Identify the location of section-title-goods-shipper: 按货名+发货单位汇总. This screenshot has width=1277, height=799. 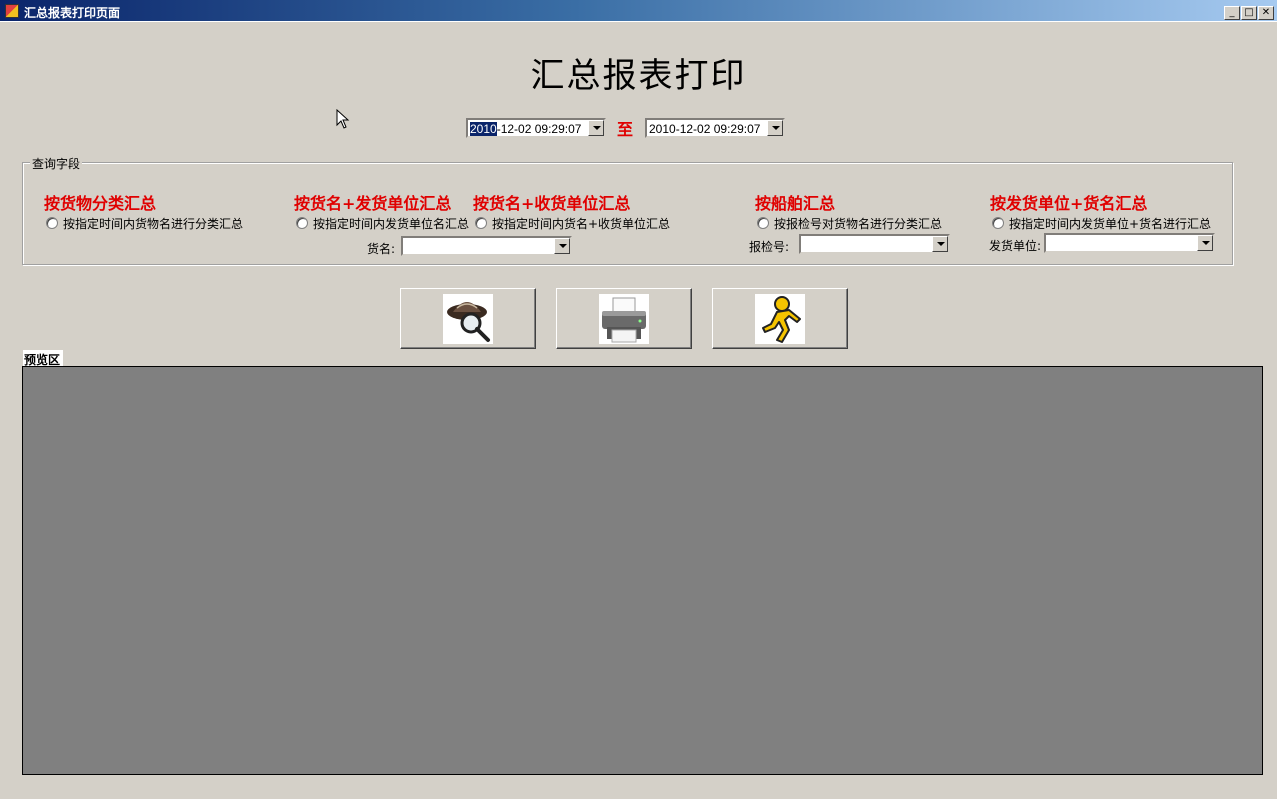
(373, 203).